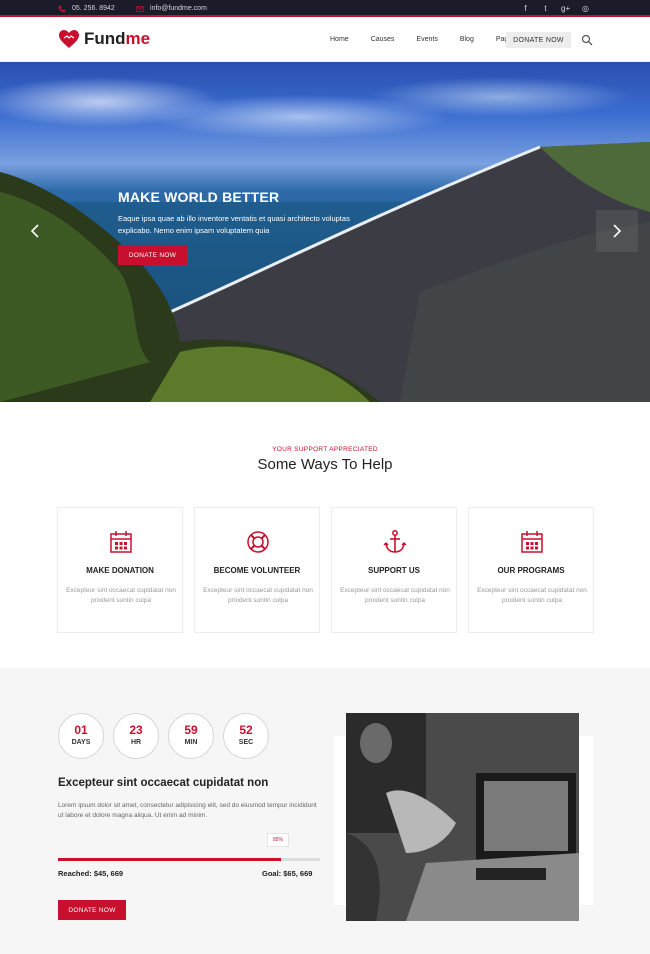 The height and width of the screenshot is (954, 650). I want to click on nav-events: Events, so click(426, 40).